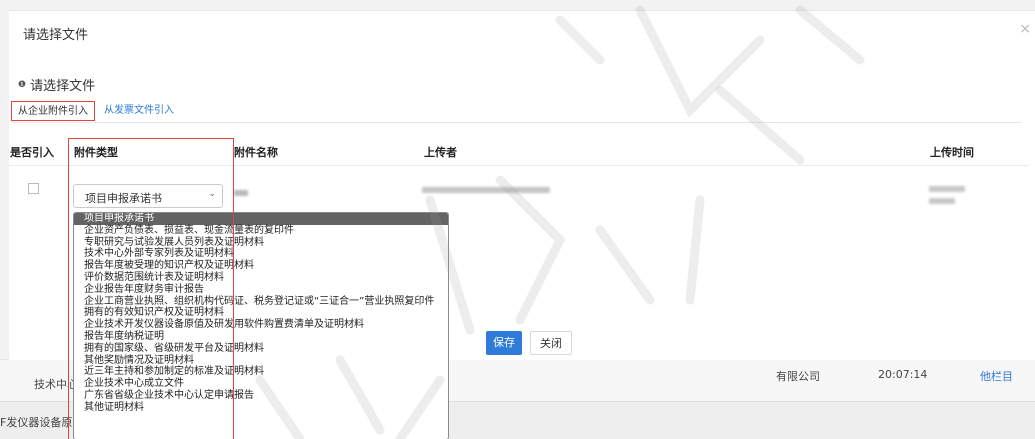 The image size is (1035, 439). I want to click on dropdown-option: 近三年主持和参加制定的标准及证明材料, so click(261, 372).